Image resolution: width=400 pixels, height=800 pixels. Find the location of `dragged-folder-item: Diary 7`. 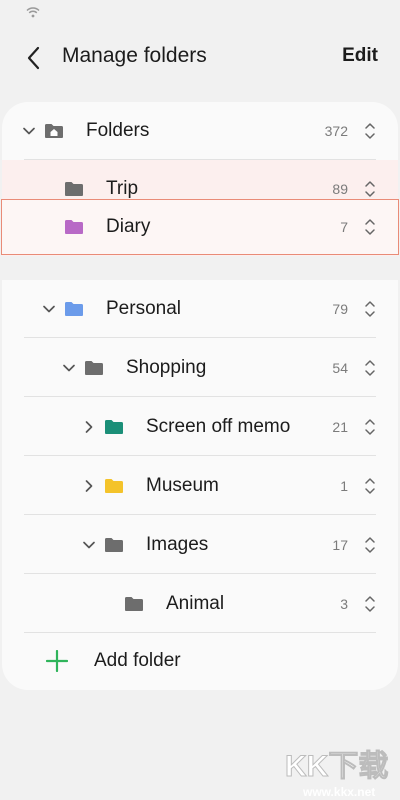

dragged-folder-item: Diary 7 is located at coordinates (200, 227).